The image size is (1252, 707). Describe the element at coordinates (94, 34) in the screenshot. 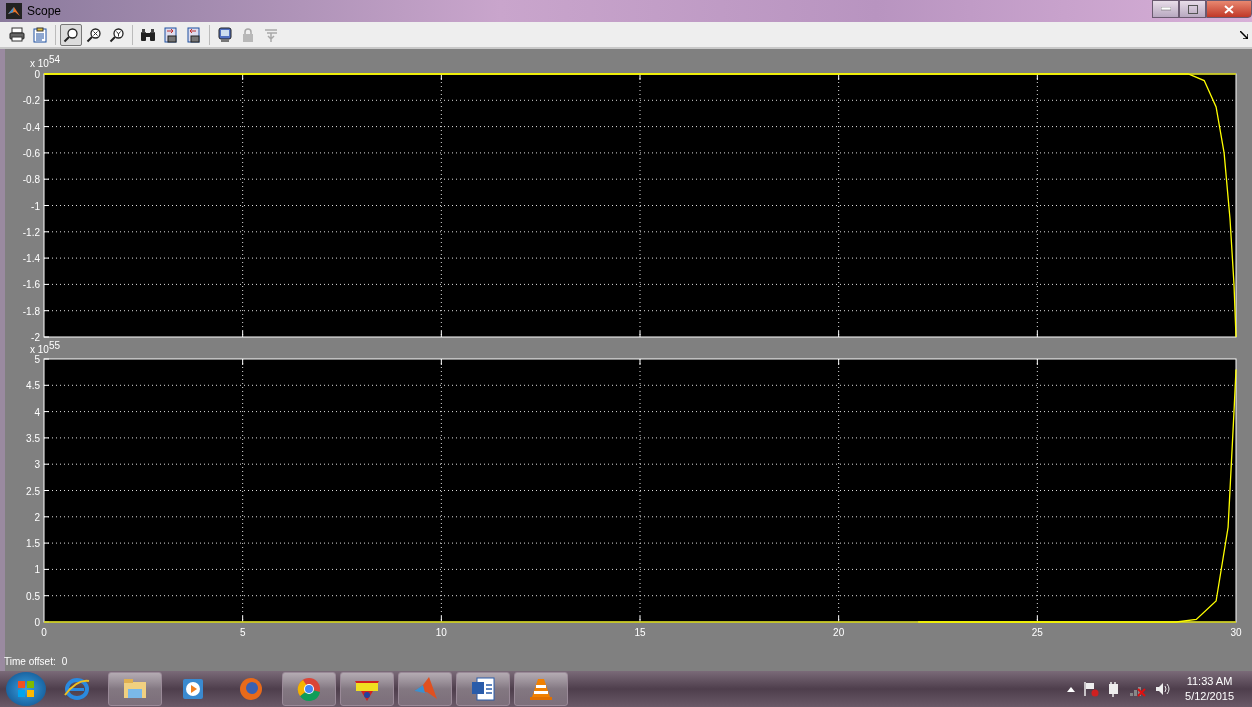

I see `zoom-x-icon` at that location.